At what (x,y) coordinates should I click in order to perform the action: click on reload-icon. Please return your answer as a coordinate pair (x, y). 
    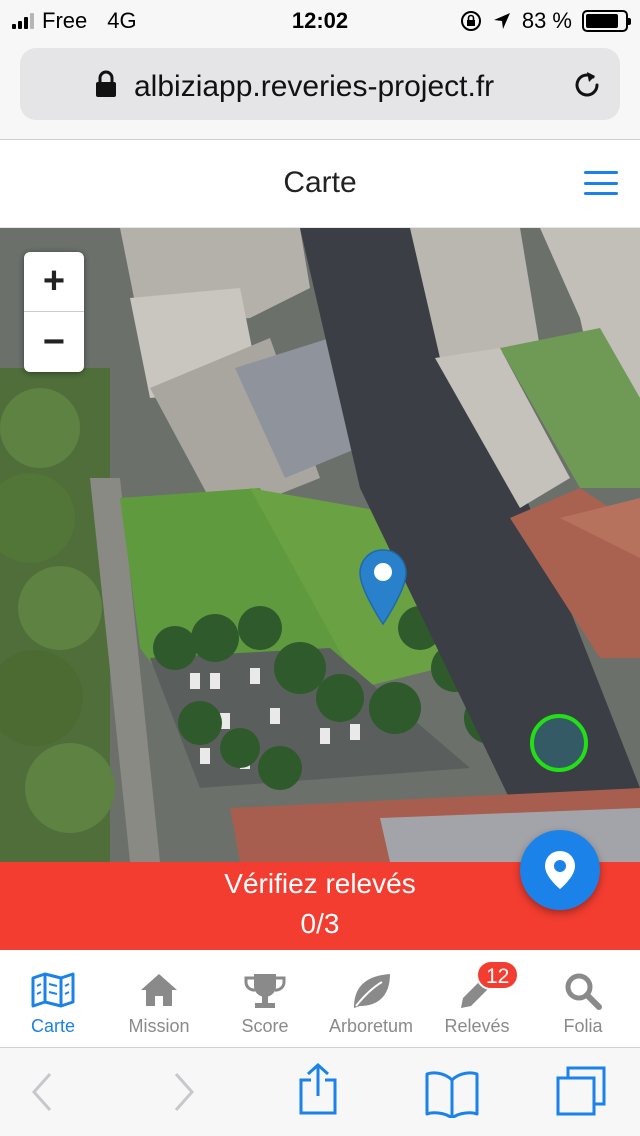
    Looking at the image, I should click on (587, 85).